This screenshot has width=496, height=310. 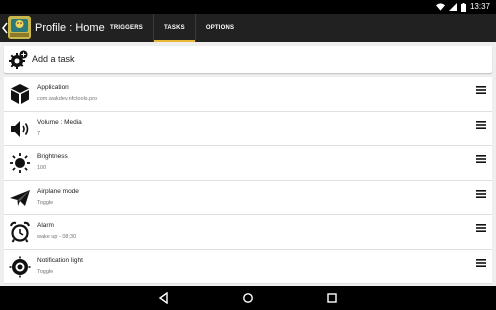 What do you see at coordinates (20, 94) in the screenshot?
I see `cube-icon` at bounding box center [20, 94].